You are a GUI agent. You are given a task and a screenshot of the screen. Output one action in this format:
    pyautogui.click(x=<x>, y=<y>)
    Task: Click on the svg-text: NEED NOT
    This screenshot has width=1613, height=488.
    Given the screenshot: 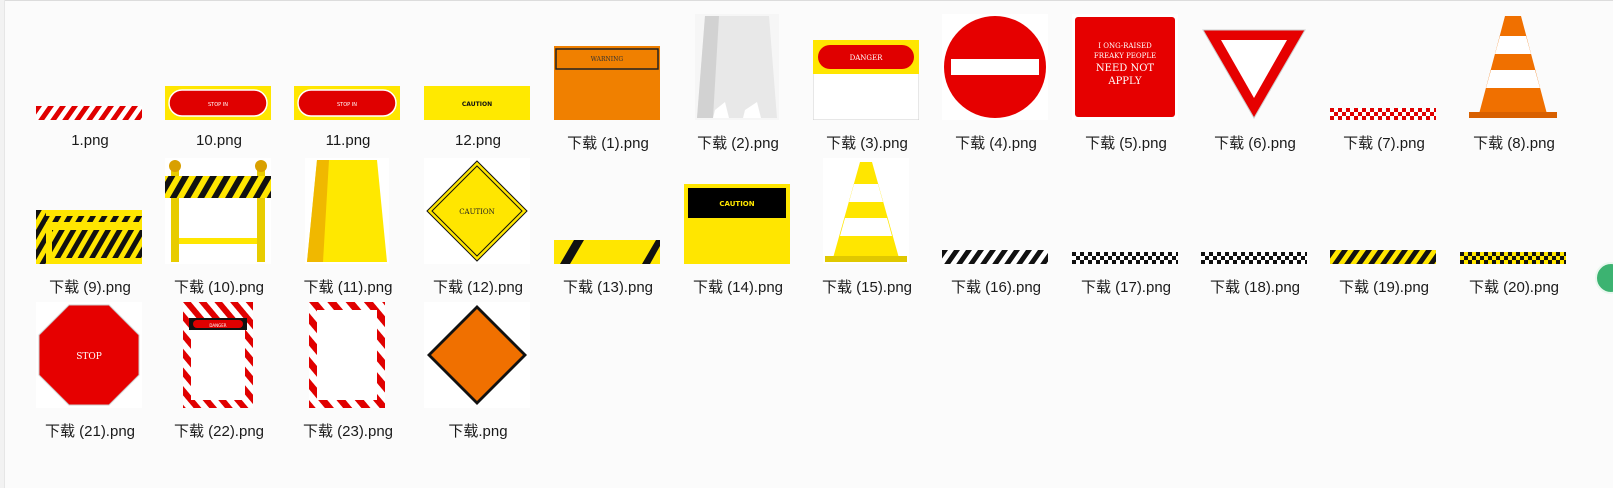 What is the action you would take?
    pyautogui.click(x=1125, y=68)
    